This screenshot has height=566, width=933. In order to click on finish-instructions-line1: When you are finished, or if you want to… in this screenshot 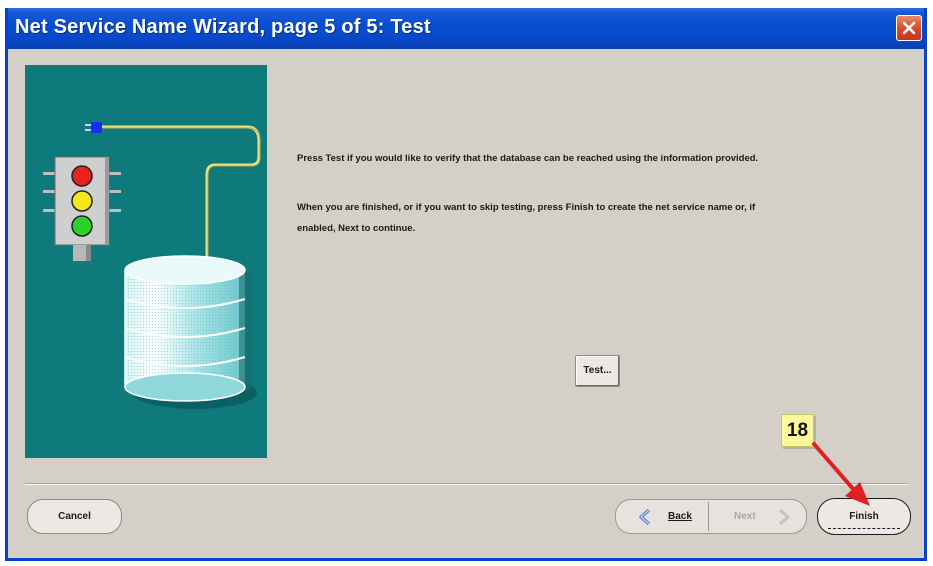, I will do `click(526, 207)`.